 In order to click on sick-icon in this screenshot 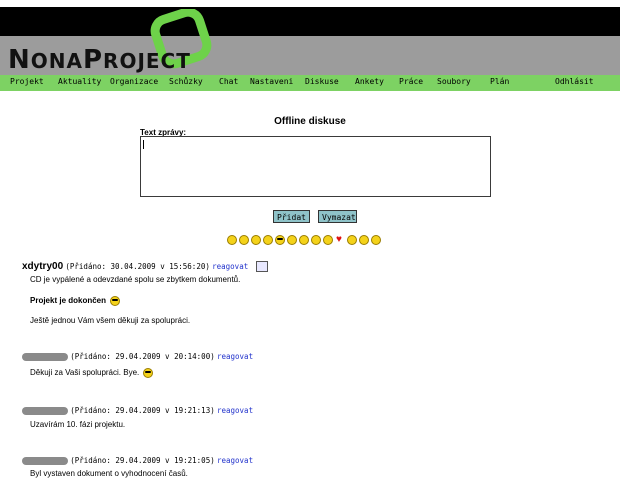, I will do `click(364, 240)`.